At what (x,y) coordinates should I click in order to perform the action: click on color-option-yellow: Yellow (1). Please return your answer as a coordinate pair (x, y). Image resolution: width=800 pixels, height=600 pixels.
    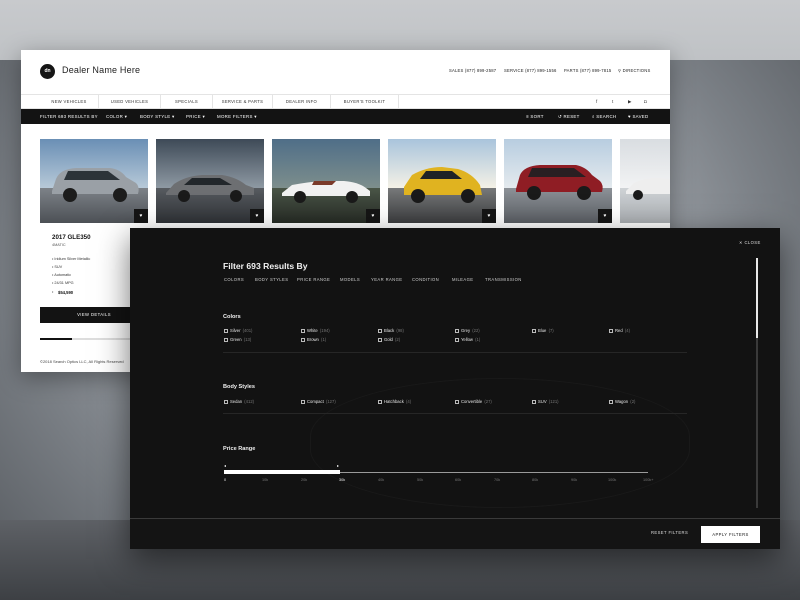
    Looking at the image, I should click on (467, 339).